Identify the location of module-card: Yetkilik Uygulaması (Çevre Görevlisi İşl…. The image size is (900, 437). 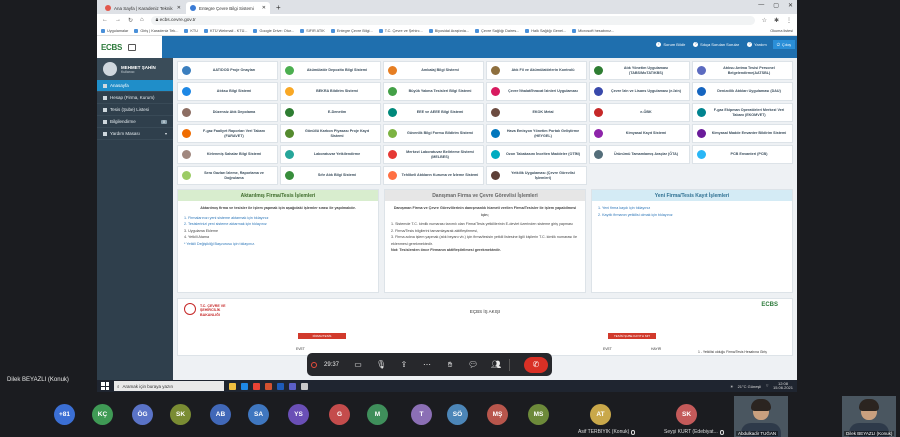
(536, 175).